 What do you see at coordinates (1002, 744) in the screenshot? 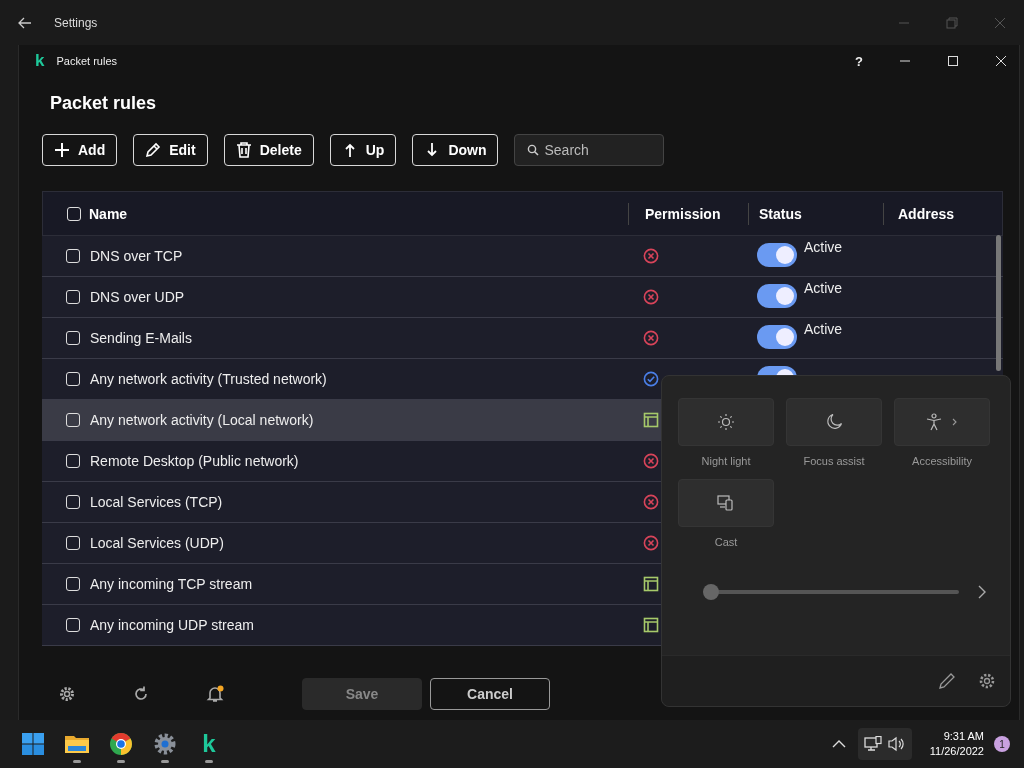
I see `notification-badge: 1` at bounding box center [1002, 744].